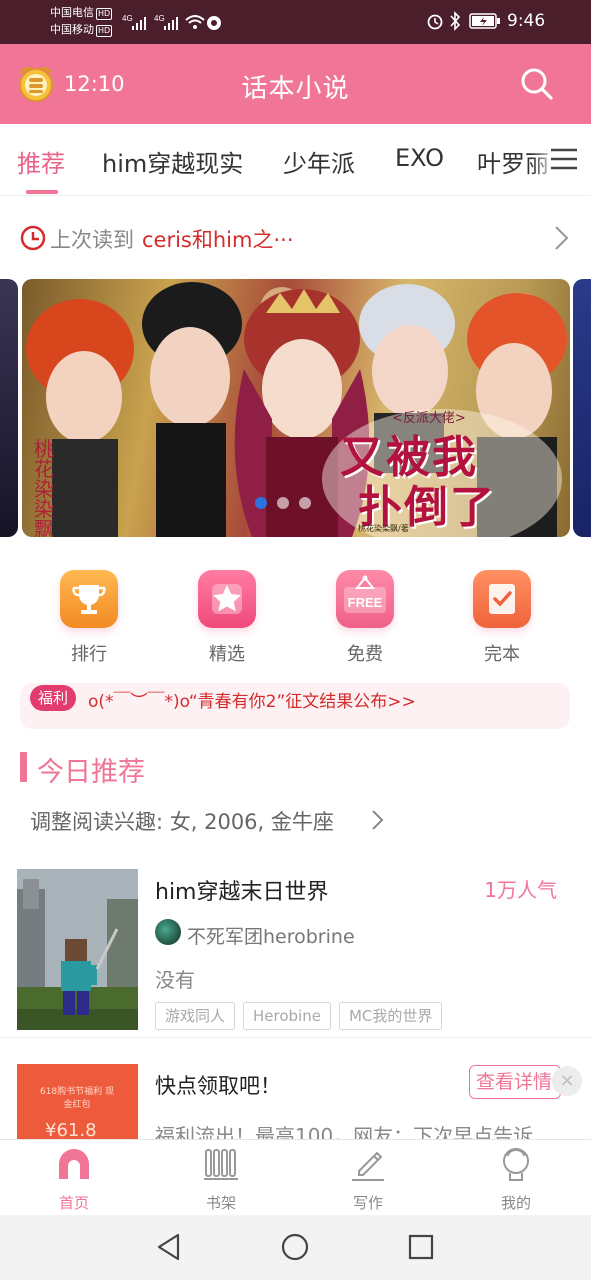 This screenshot has width=591, height=1280. I want to click on nav-profile: 我的, so click(516, 1179).